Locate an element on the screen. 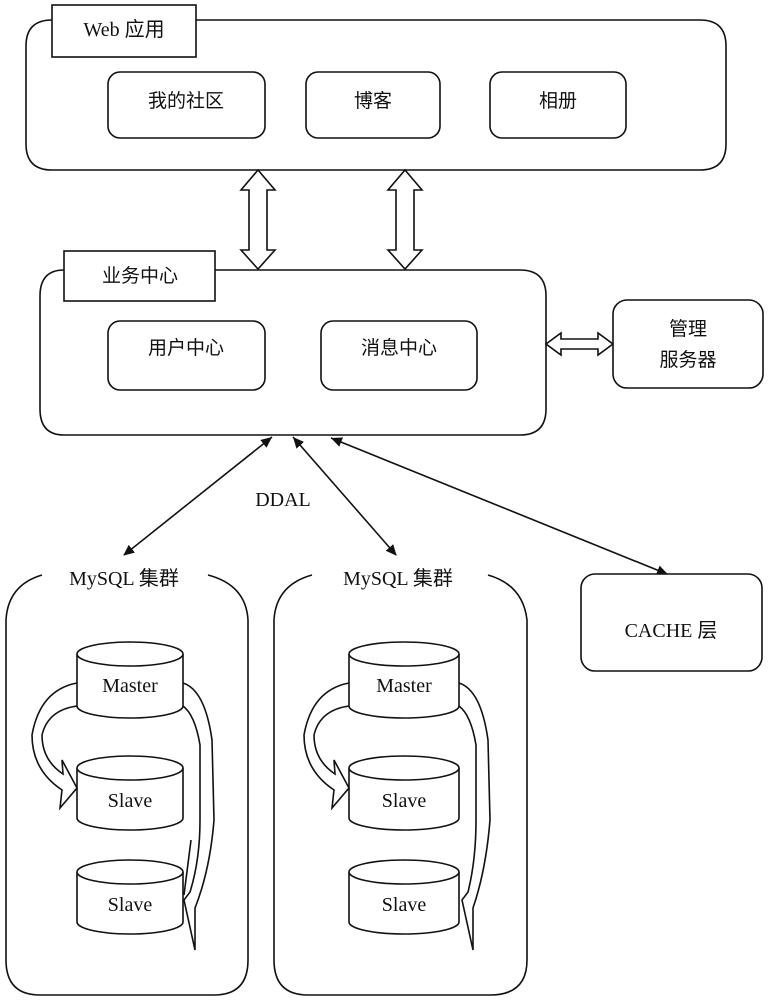 The height and width of the screenshot is (1000, 768). management-server-box is located at coordinates (688, 344).